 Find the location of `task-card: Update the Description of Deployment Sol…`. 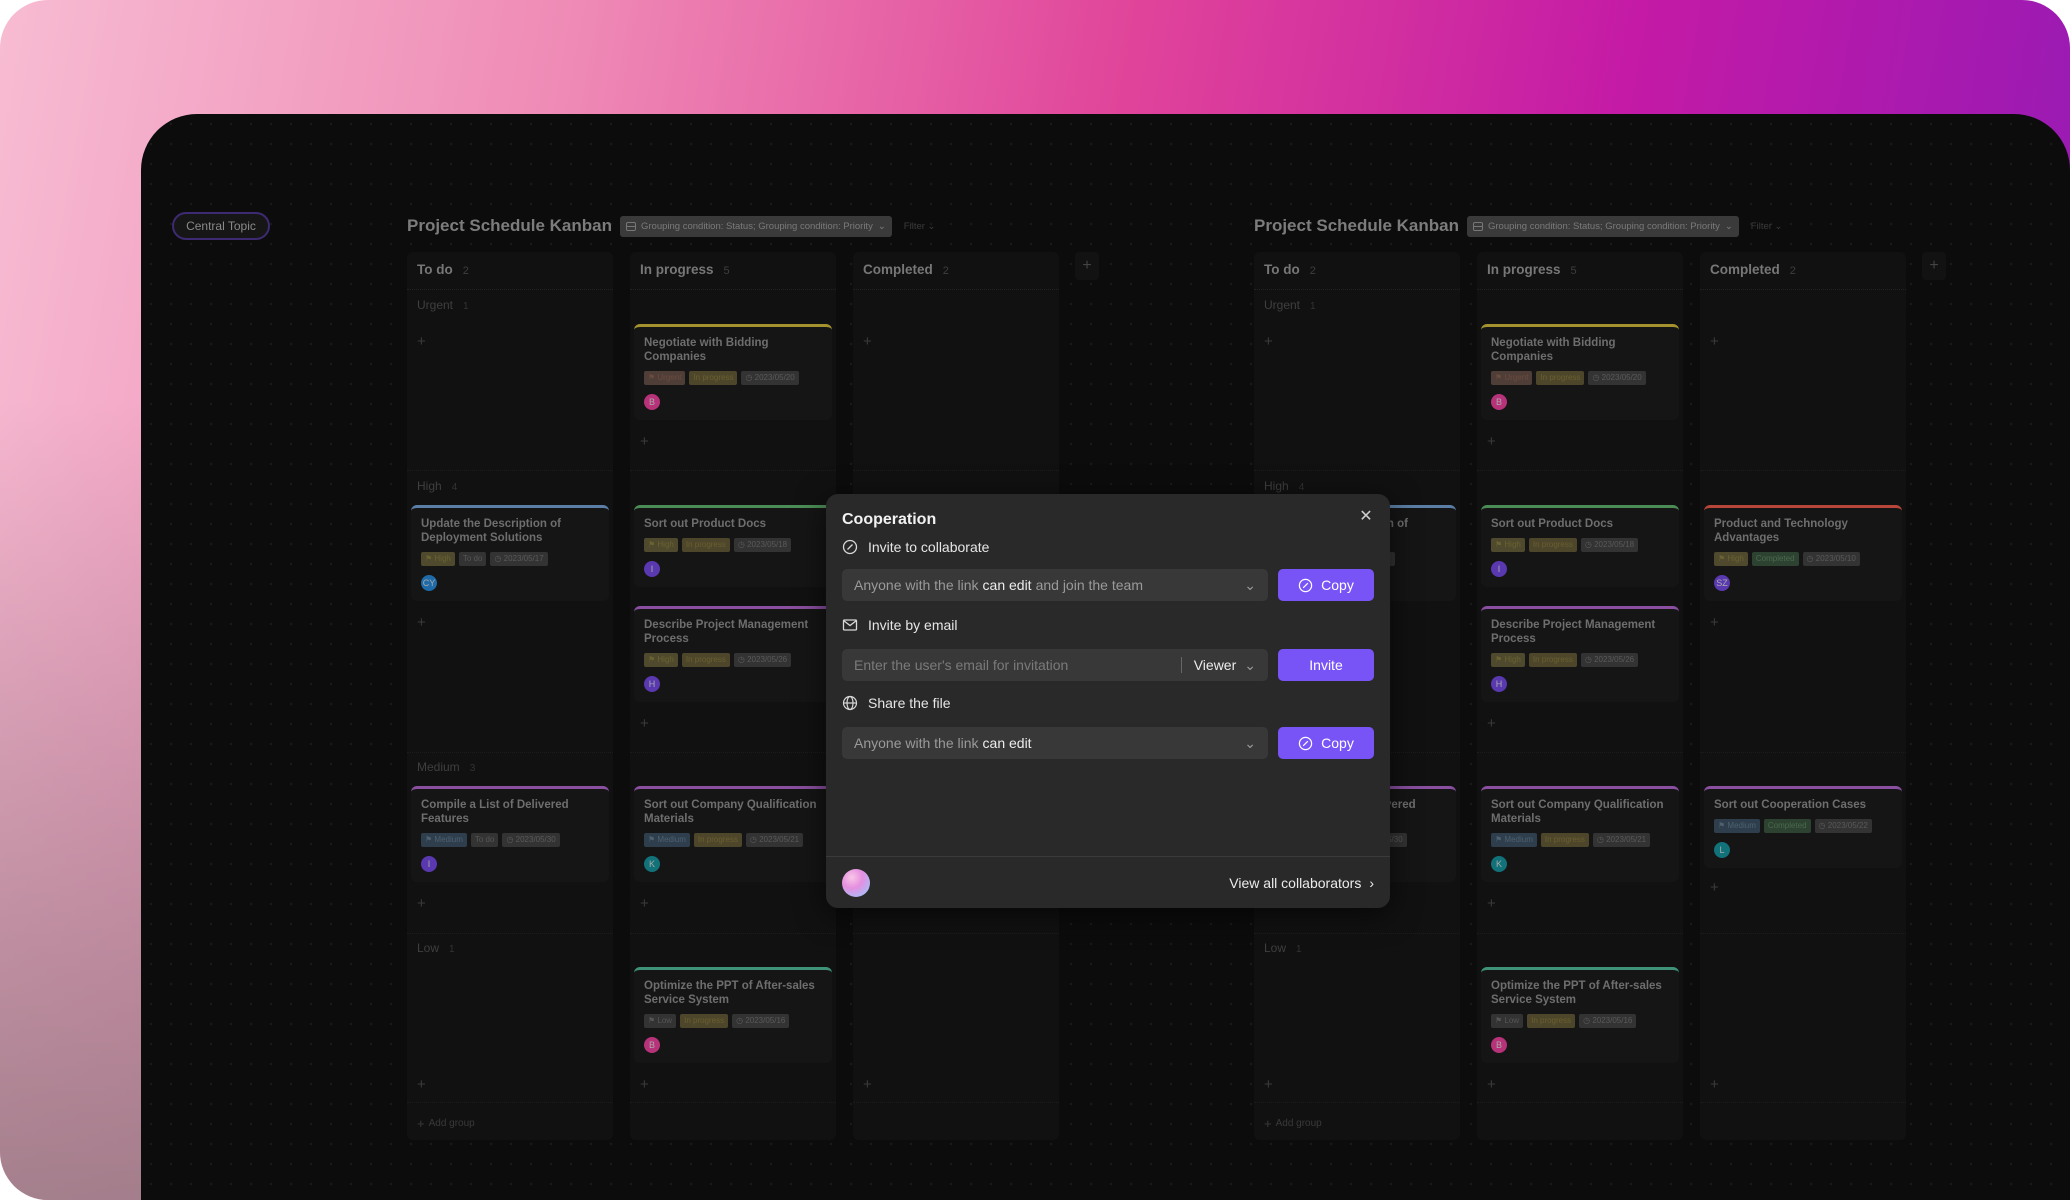

task-card: Update the Description of Deployment Sol… is located at coordinates (510, 553).